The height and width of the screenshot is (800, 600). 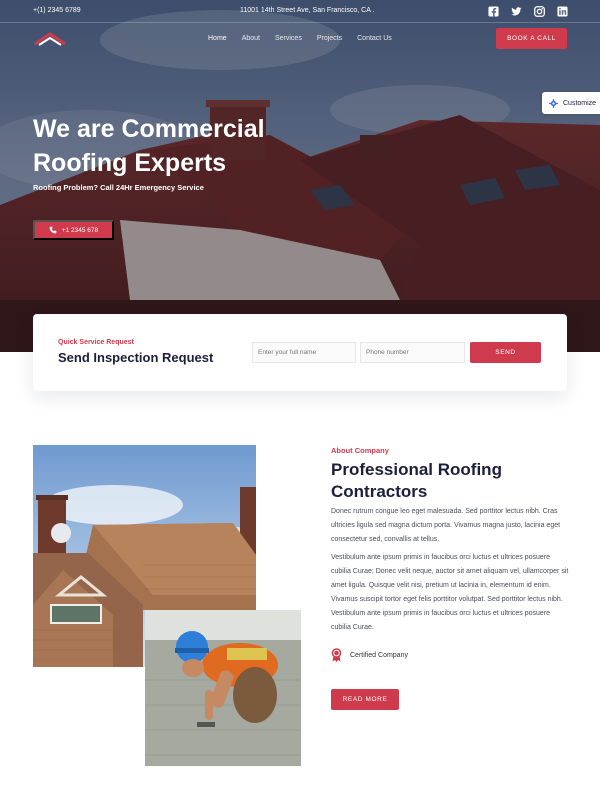 What do you see at coordinates (562, 11) in the screenshot?
I see `linkedin-icon` at bounding box center [562, 11].